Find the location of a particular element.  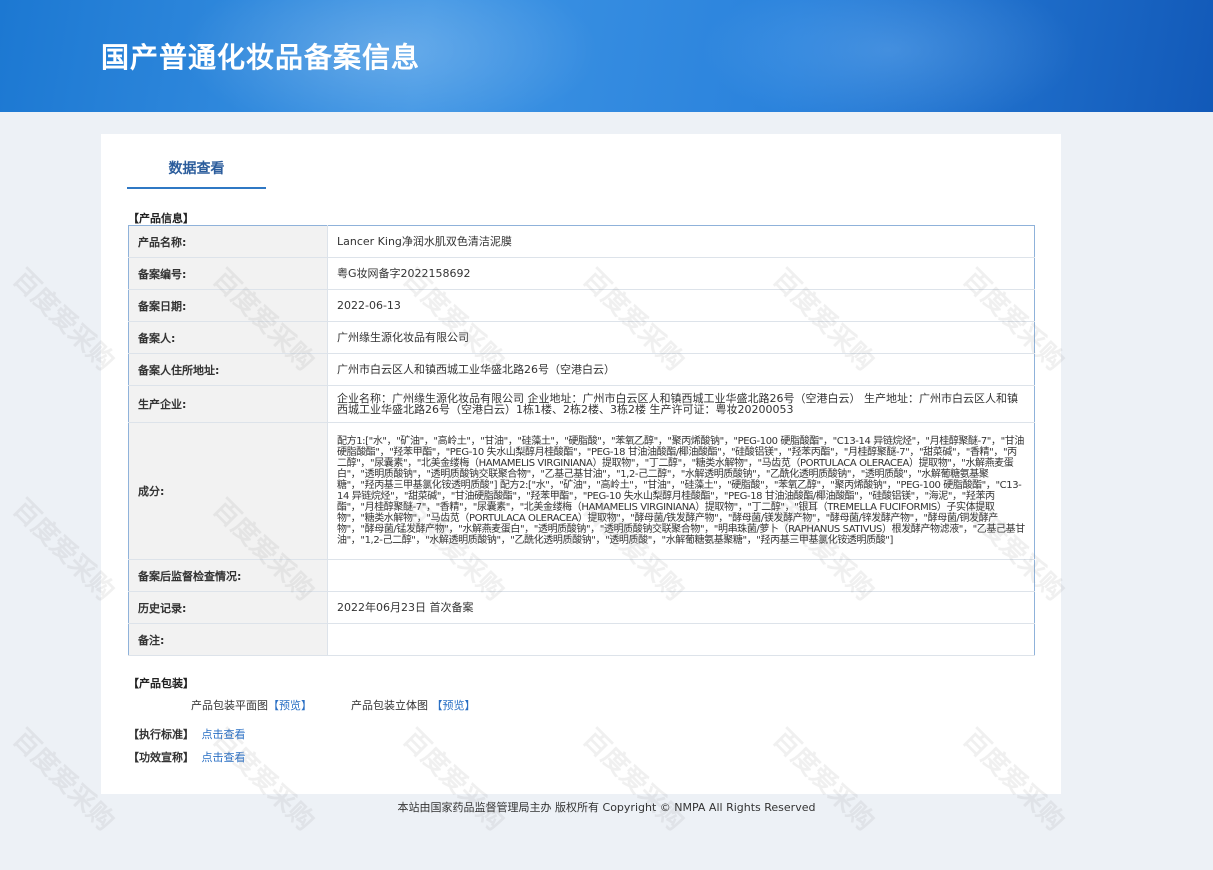

filer-value: 广州缘生源化妆品有限公司 is located at coordinates (681, 337).